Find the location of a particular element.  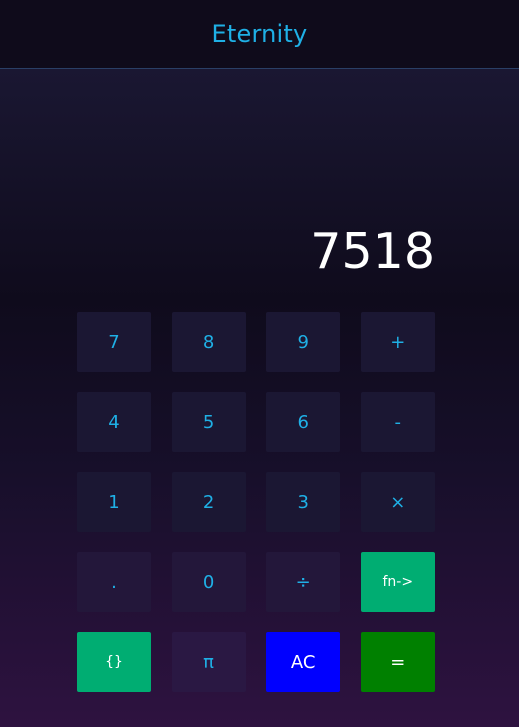

digit-8-button: 8 is located at coordinates (208, 342).